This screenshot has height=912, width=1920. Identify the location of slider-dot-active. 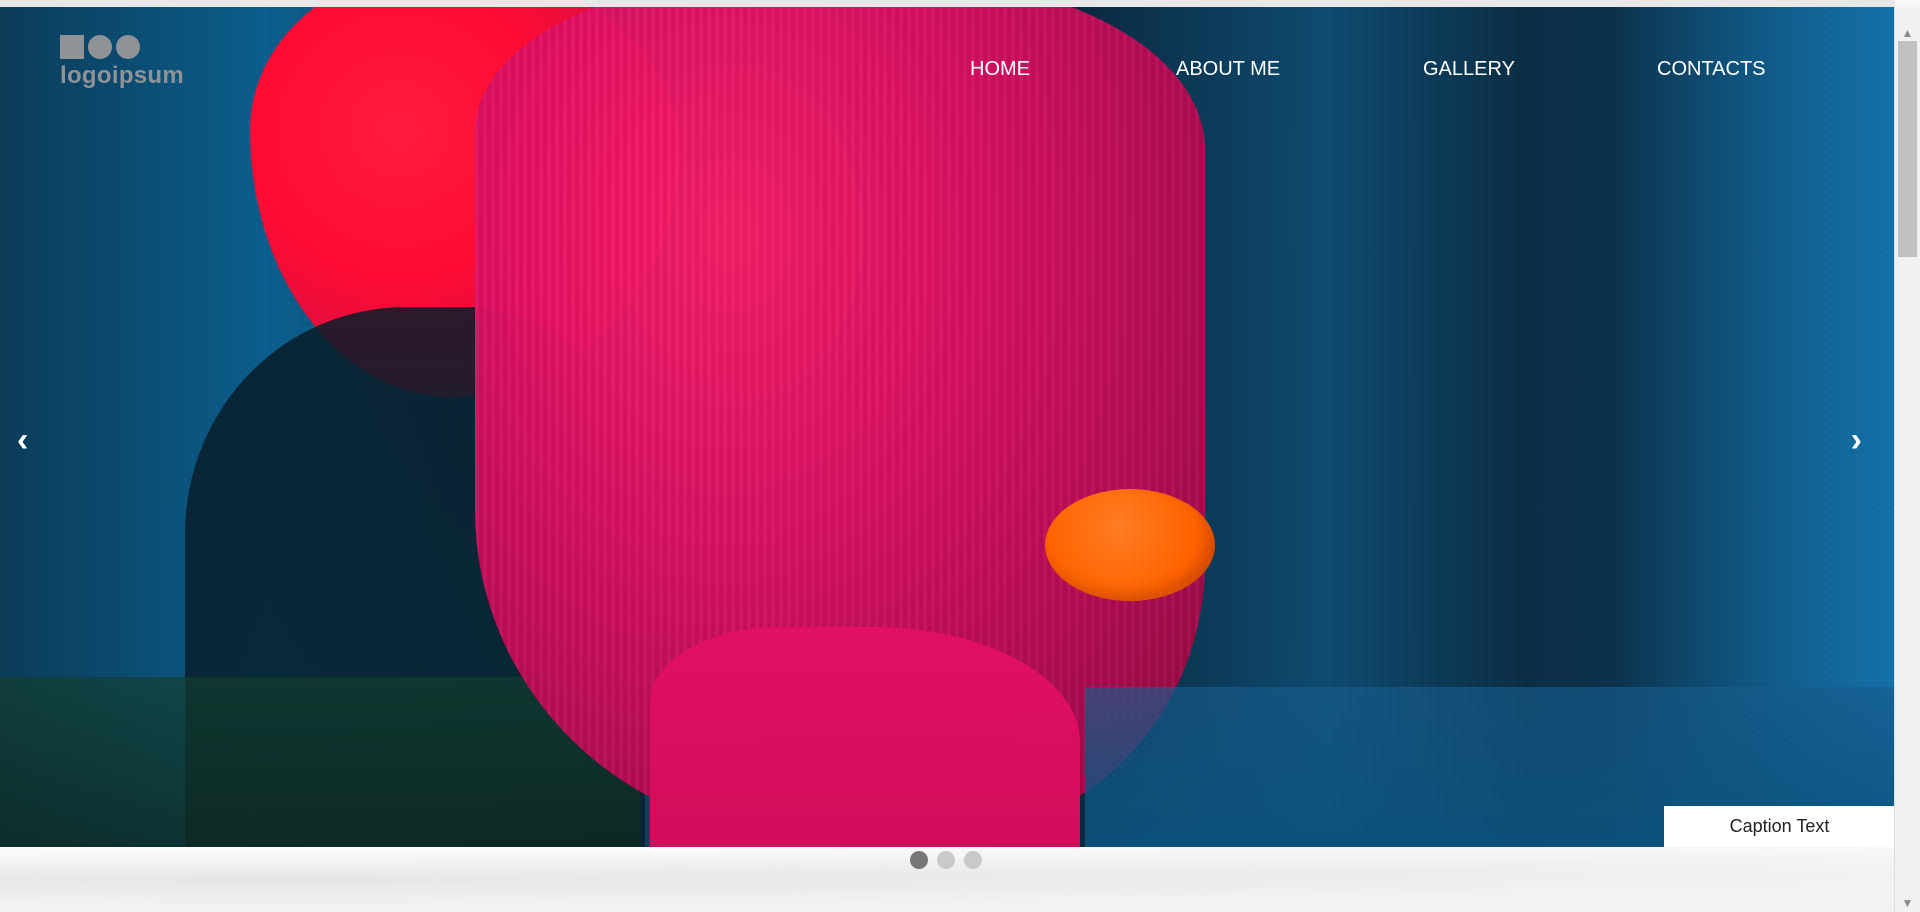
(919, 860).